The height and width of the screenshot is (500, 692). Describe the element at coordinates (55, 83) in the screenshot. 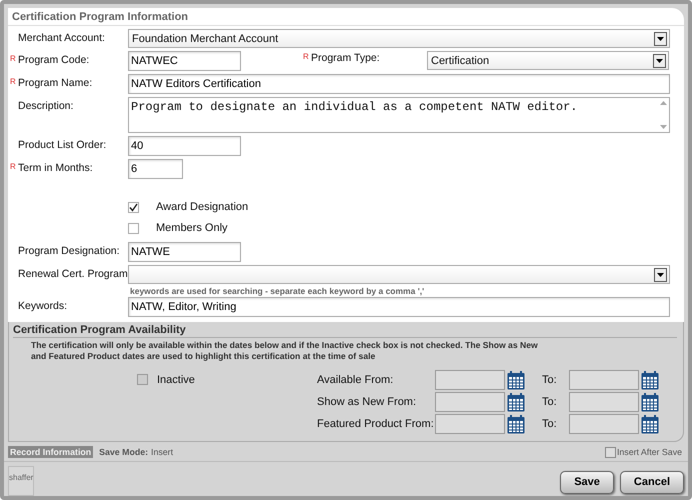

I see `field-label: Program Name:` at that location.